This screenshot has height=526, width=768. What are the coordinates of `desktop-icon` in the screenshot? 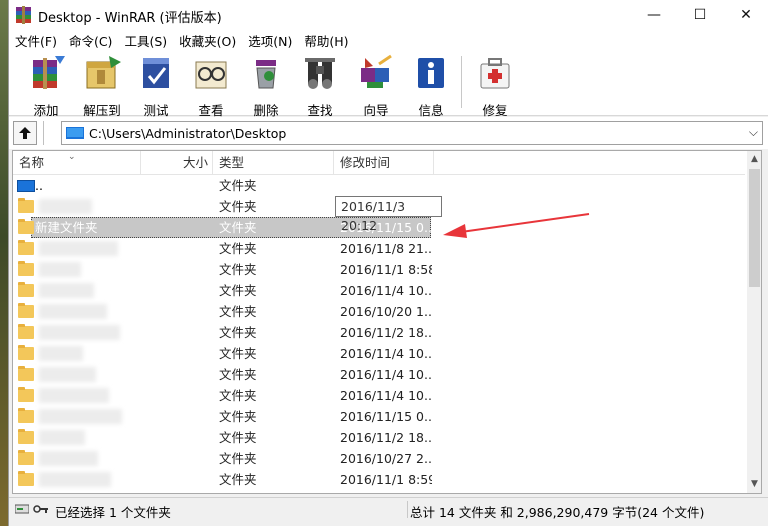 It's located at (75, 133).